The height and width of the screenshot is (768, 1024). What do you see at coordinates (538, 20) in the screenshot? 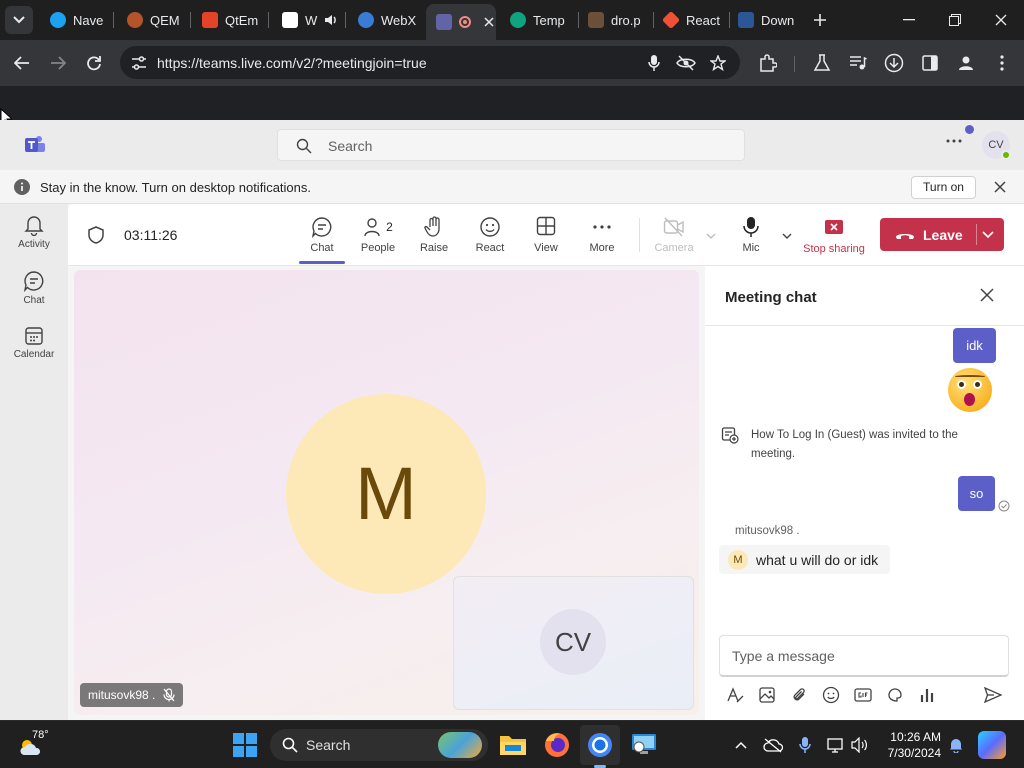
I see `browser-tab: Temp` at bounding box center [538, 20].